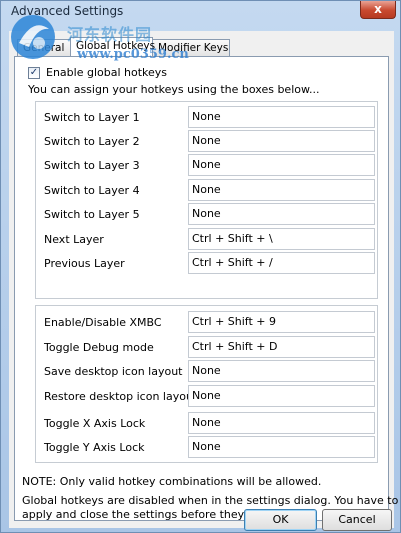  I want to click on hotkey-label: Switch to Layer 2, so click(92, 141).